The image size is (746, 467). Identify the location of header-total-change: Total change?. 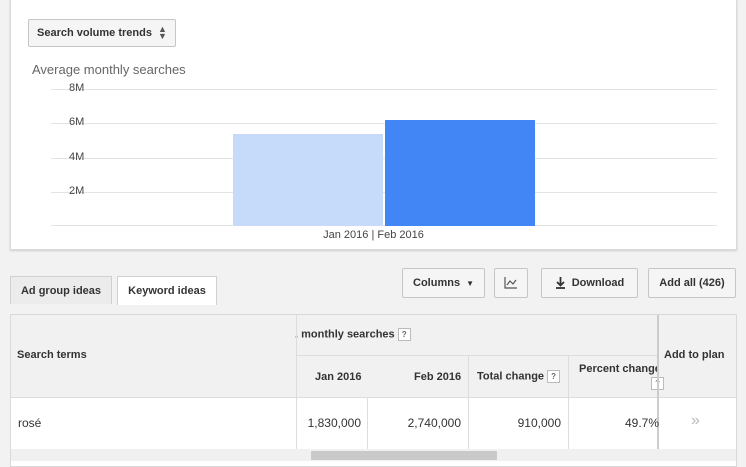
(519, 376).